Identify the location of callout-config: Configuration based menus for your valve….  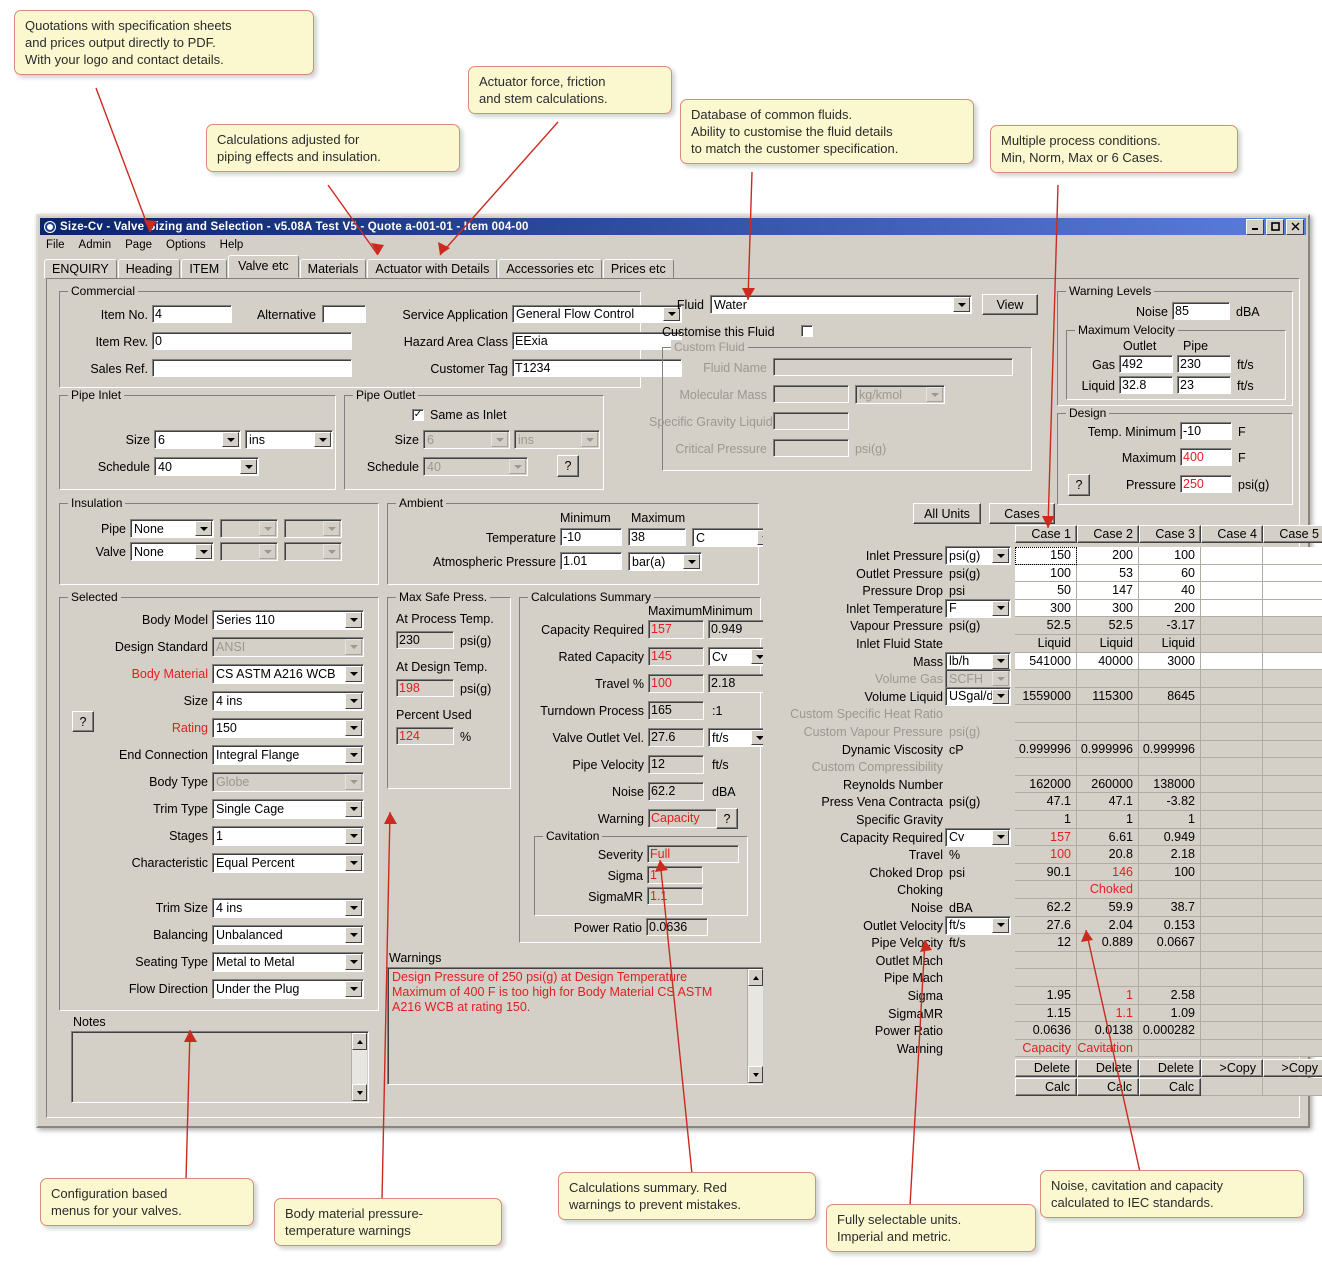
(147, 1202).